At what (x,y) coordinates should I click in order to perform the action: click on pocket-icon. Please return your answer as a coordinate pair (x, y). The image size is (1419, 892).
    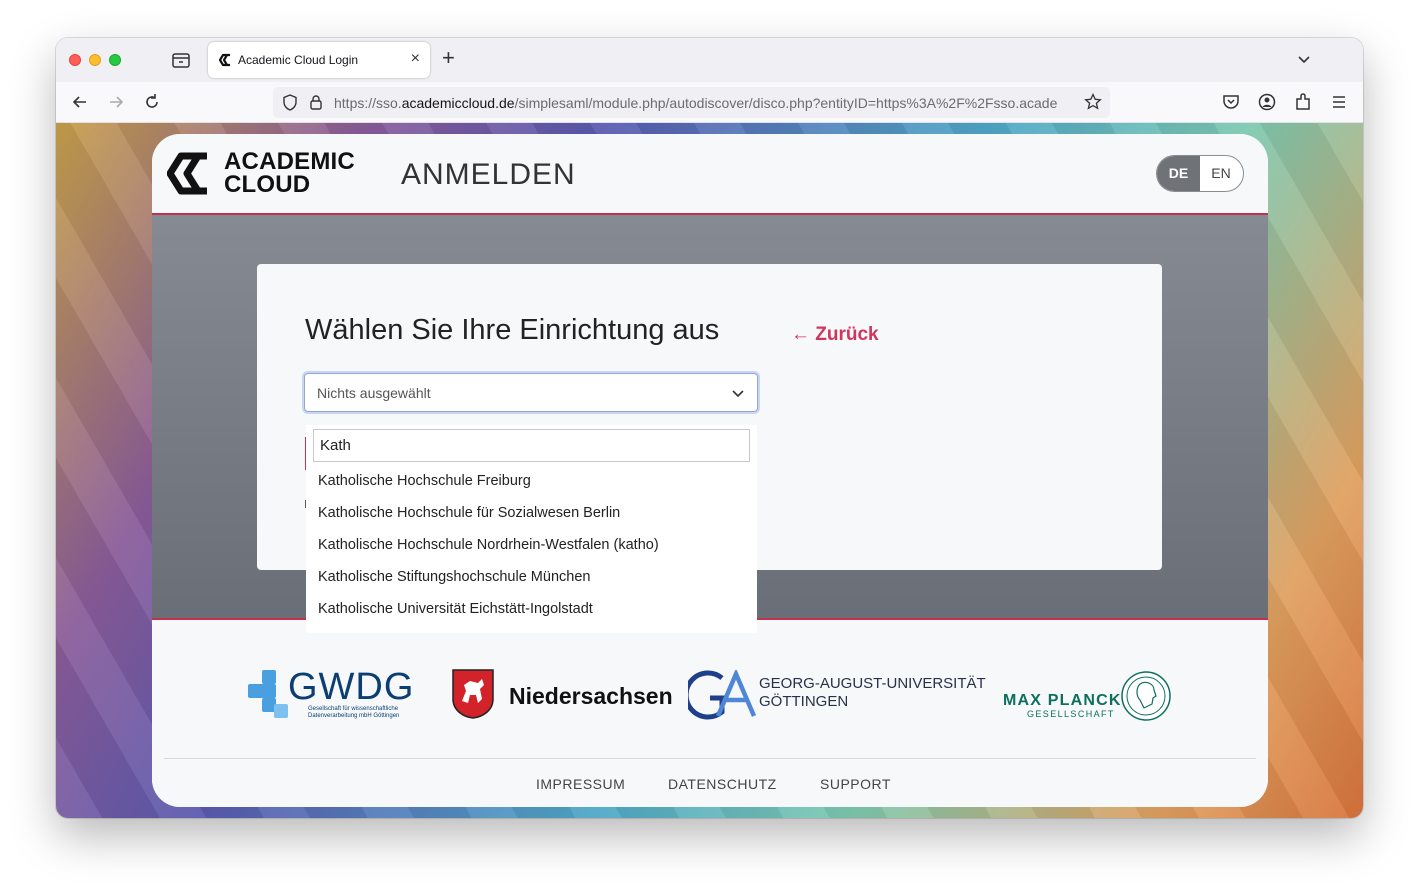
    Looking at the image, I should click on (1231, 102).